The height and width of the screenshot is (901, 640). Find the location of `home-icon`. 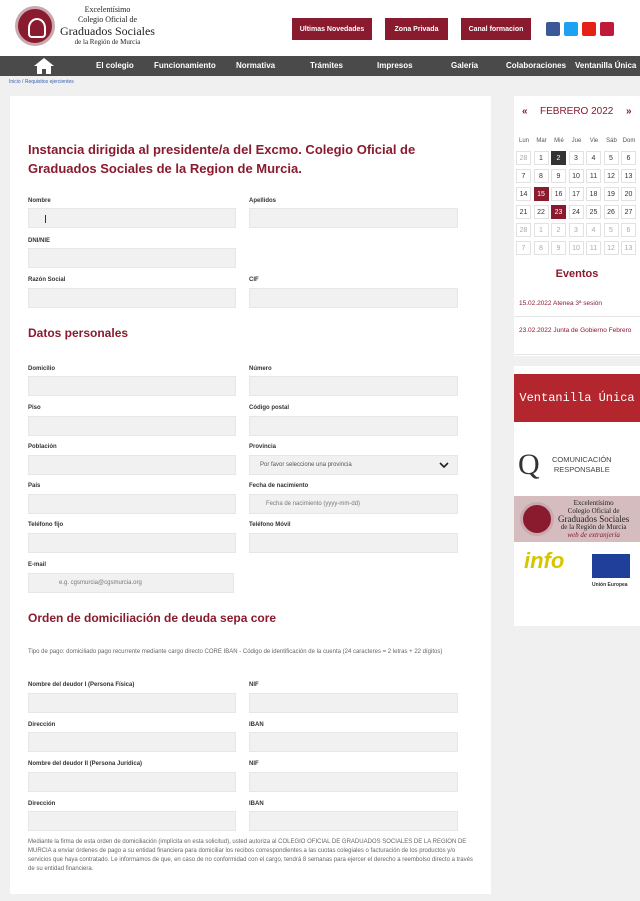

home-icon is located at coordinates (44, 66).